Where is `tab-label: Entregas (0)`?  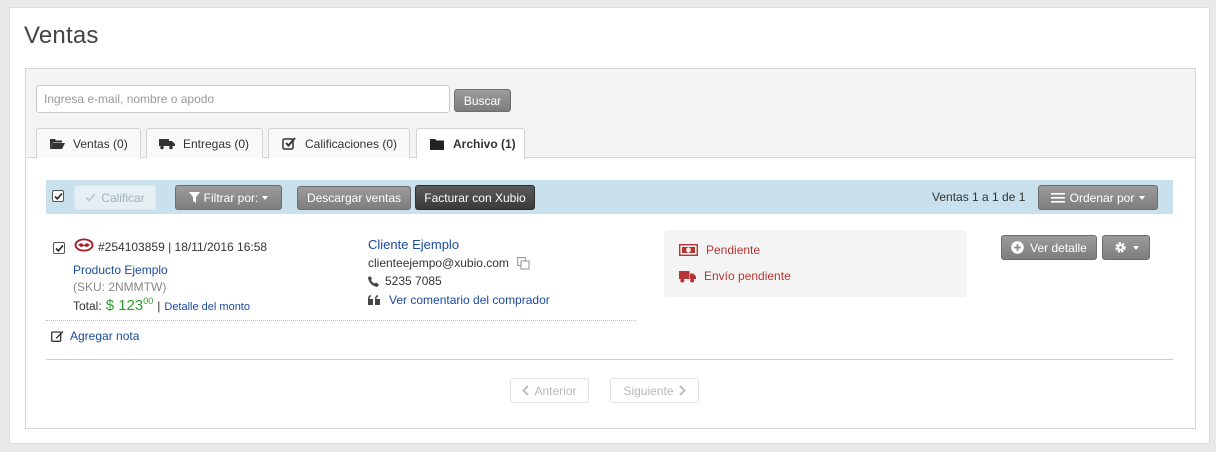 tab-label: Entregas (0) is located at coordinates (216, 143).